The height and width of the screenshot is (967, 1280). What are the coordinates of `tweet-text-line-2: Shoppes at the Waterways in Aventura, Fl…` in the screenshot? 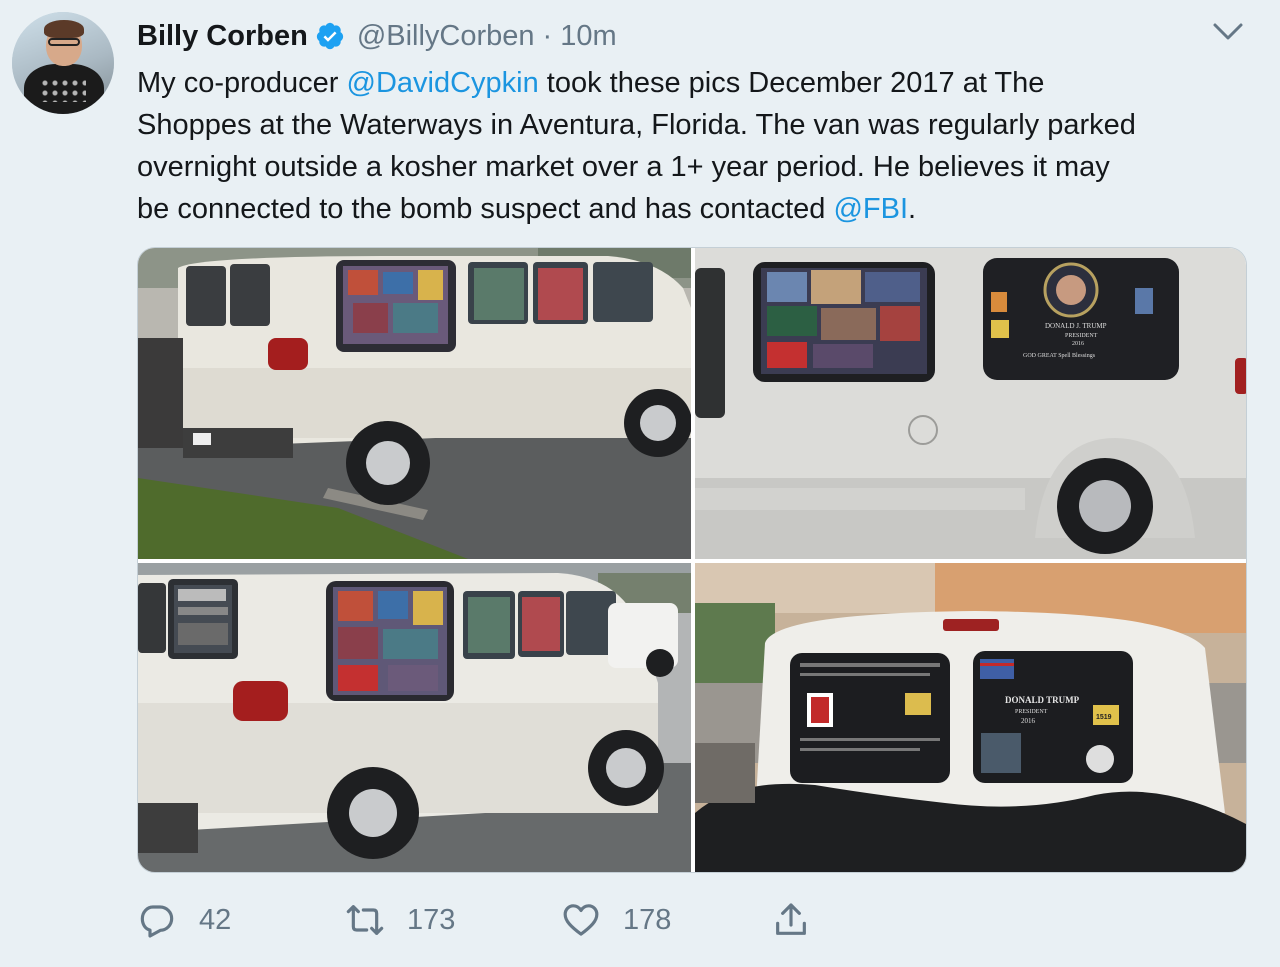 It's located at (636, 125).